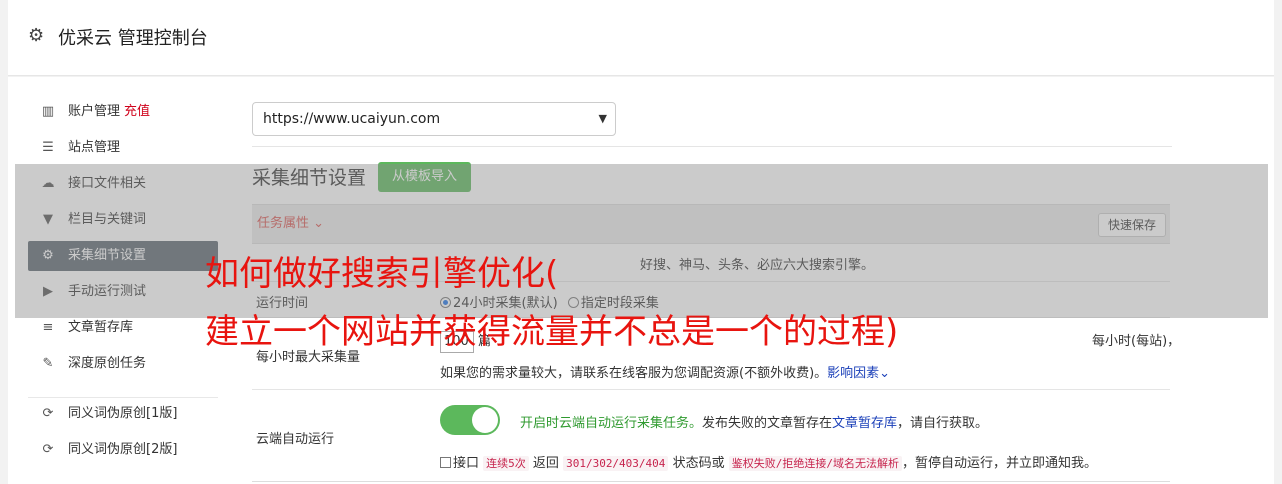 The width and height of the screenshot is (1282, 484). Describe the element at coordinates (611, 423) in the screenshot. I see `cloud-run-on-text: 开启时云端自动运行采集任务。` at that location.